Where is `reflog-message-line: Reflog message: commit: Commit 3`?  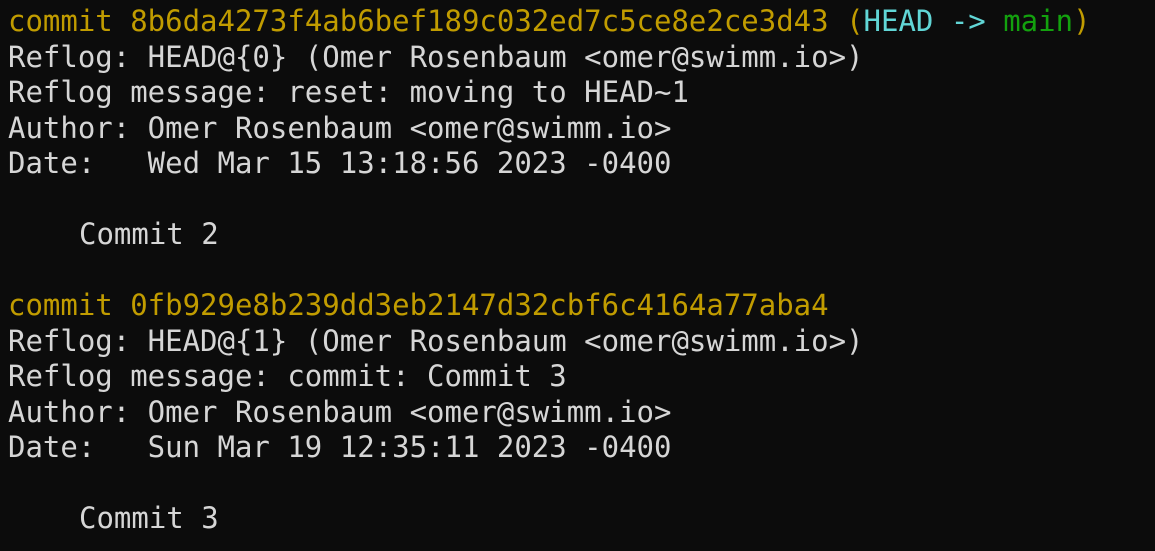
reflog-message-line: Reflog message: commit: Commit 3 is located at coordinates (287, 376).